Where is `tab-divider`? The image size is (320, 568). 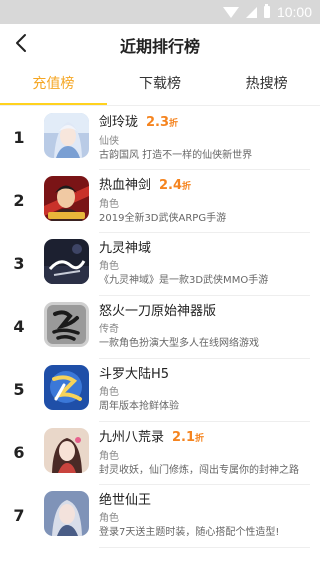
tab-divider is located at coordinates (160, 105).